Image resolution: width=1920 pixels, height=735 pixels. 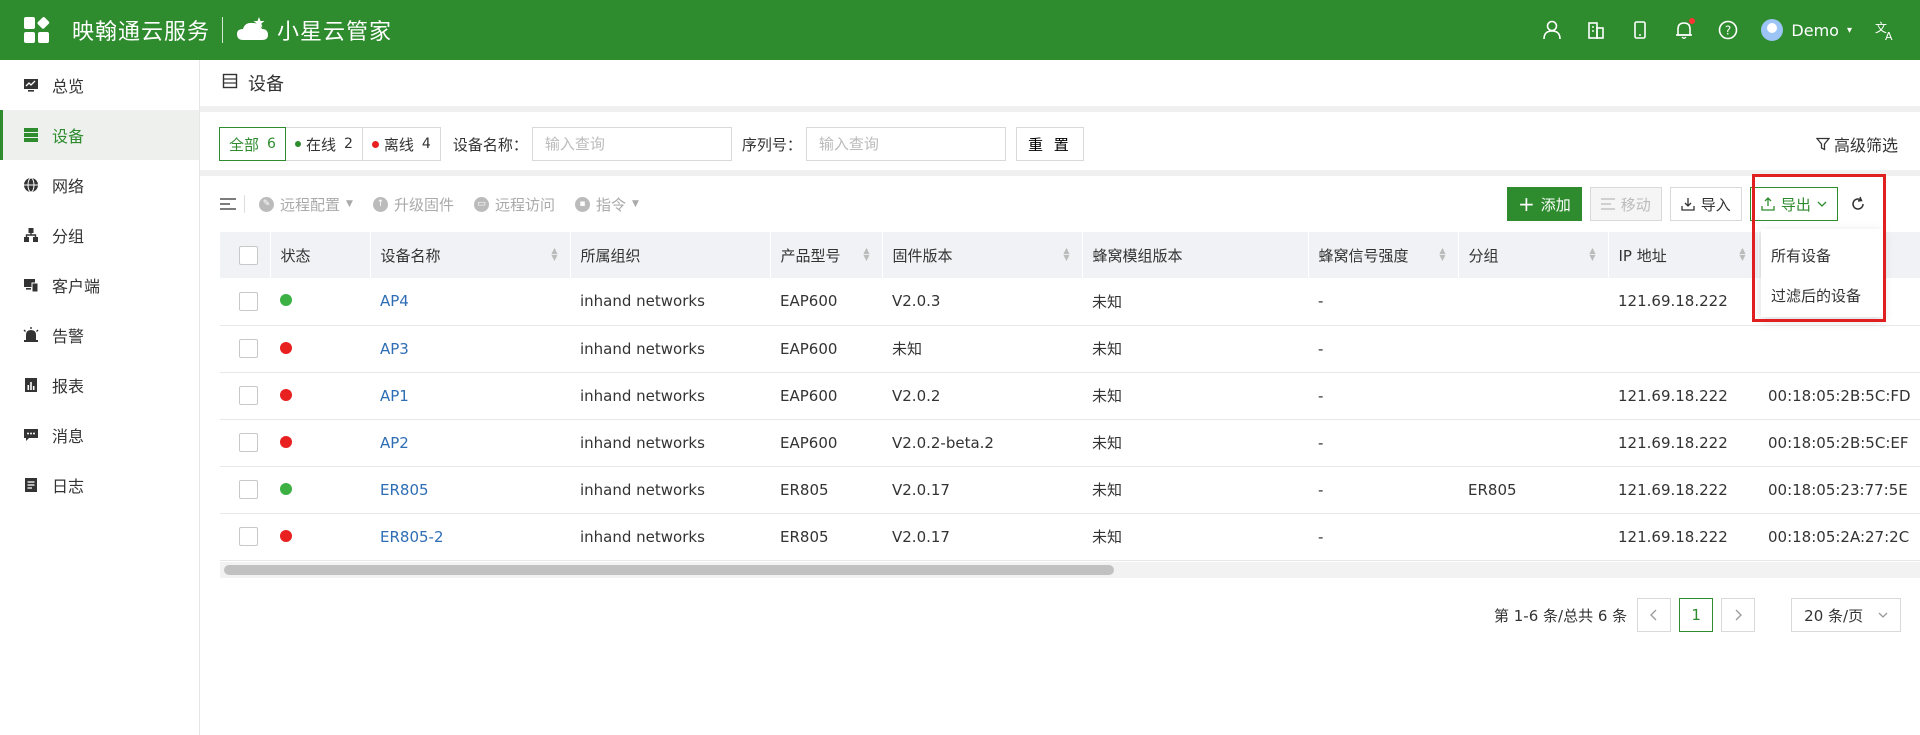 I want to click on notification-bell-icon, so click(x=1684, y=29).